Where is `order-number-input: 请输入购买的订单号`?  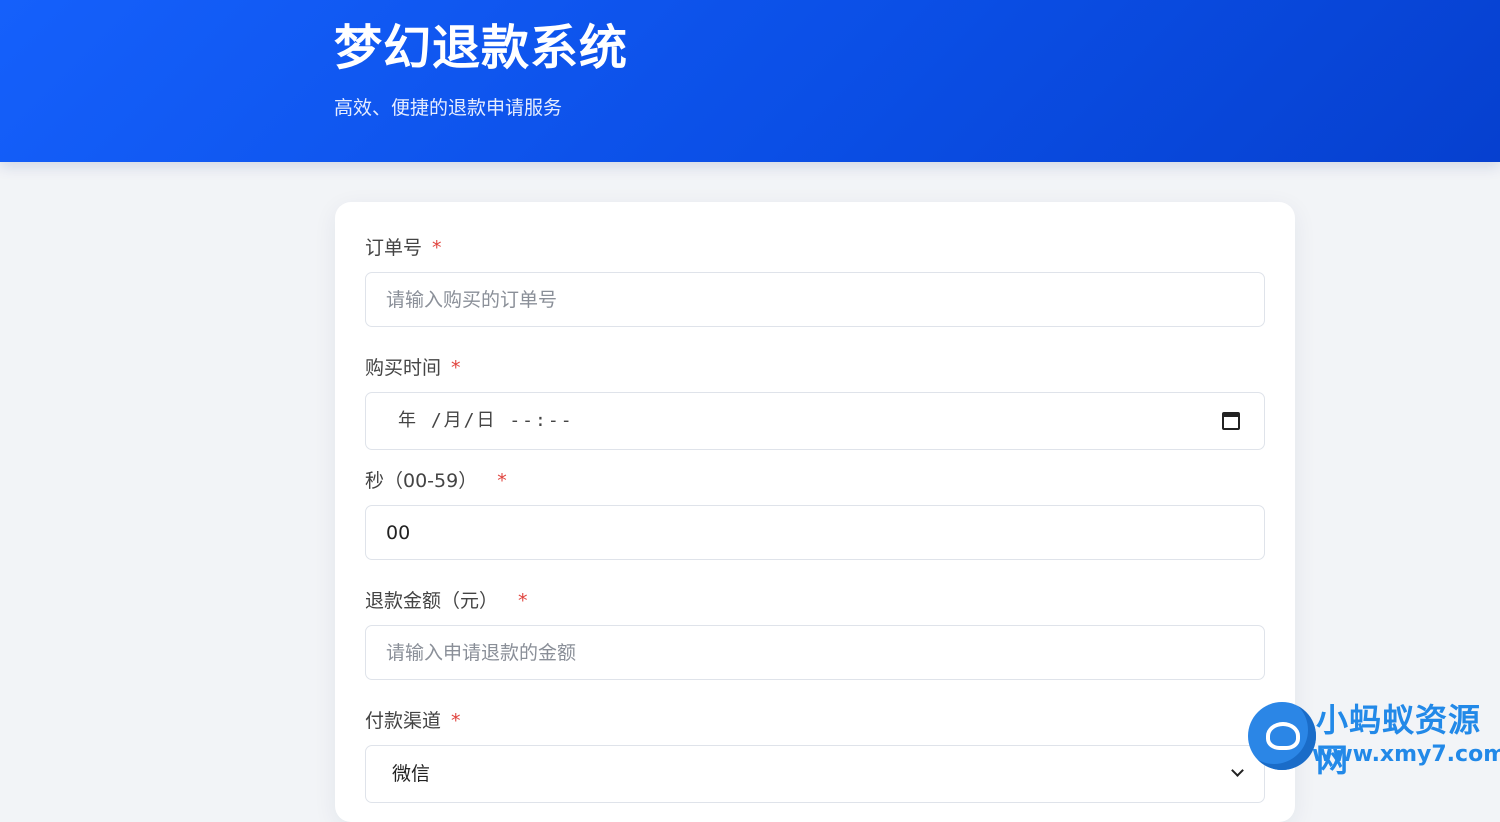 order-number-input: 请输入购买的订单号 is located at coordinates (815, 299).